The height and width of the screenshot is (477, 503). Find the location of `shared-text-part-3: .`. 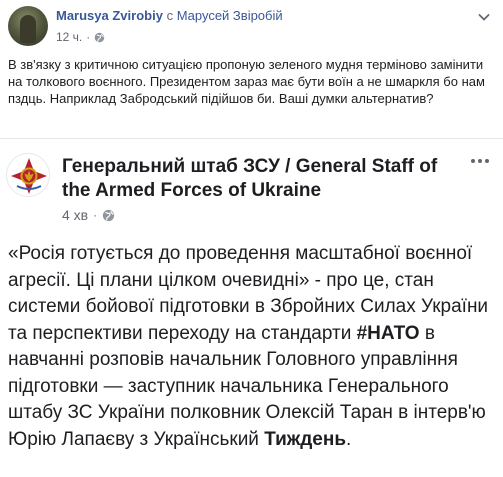

shared-text-part-3: . is located at coordinates (349, 439).